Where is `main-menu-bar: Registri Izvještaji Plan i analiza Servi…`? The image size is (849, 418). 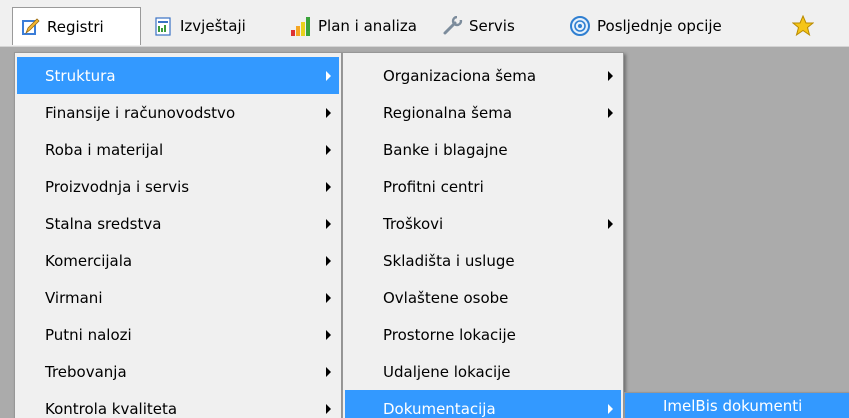 main-menu-bar: Registri Izvještaji Plan i analiza Servi… is located at coordinates (424, 23).